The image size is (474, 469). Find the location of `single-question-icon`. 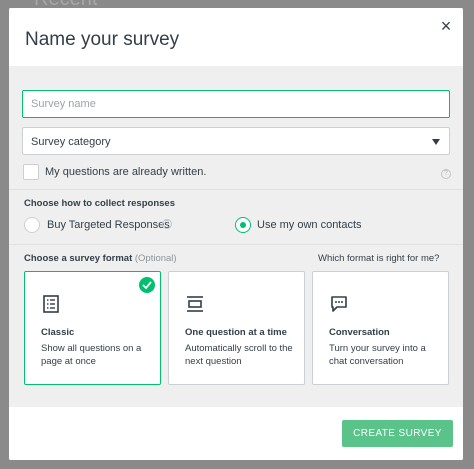

single-question-icon is located at coordinates (195, 304).